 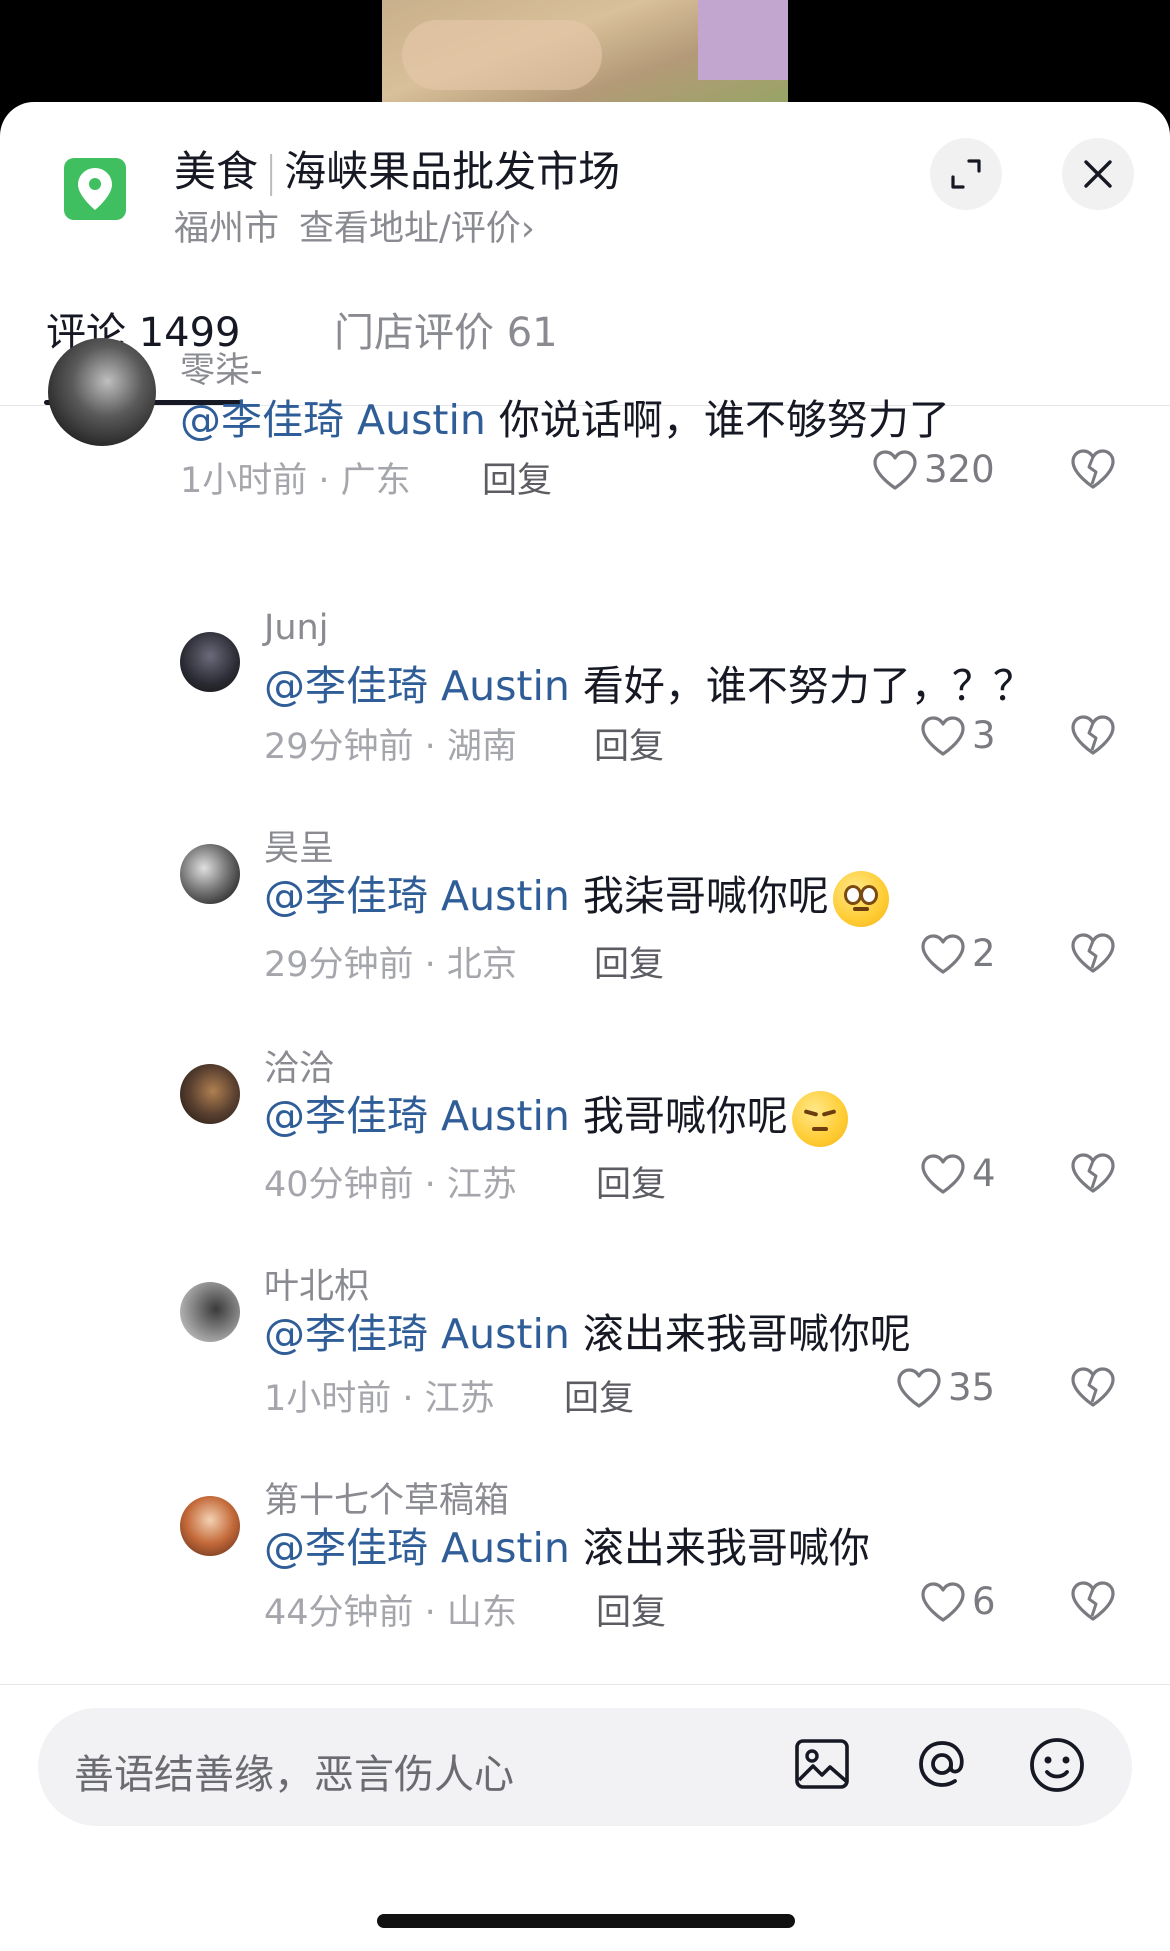 I want to click on like-button: 3, so click(x=958, y=735).